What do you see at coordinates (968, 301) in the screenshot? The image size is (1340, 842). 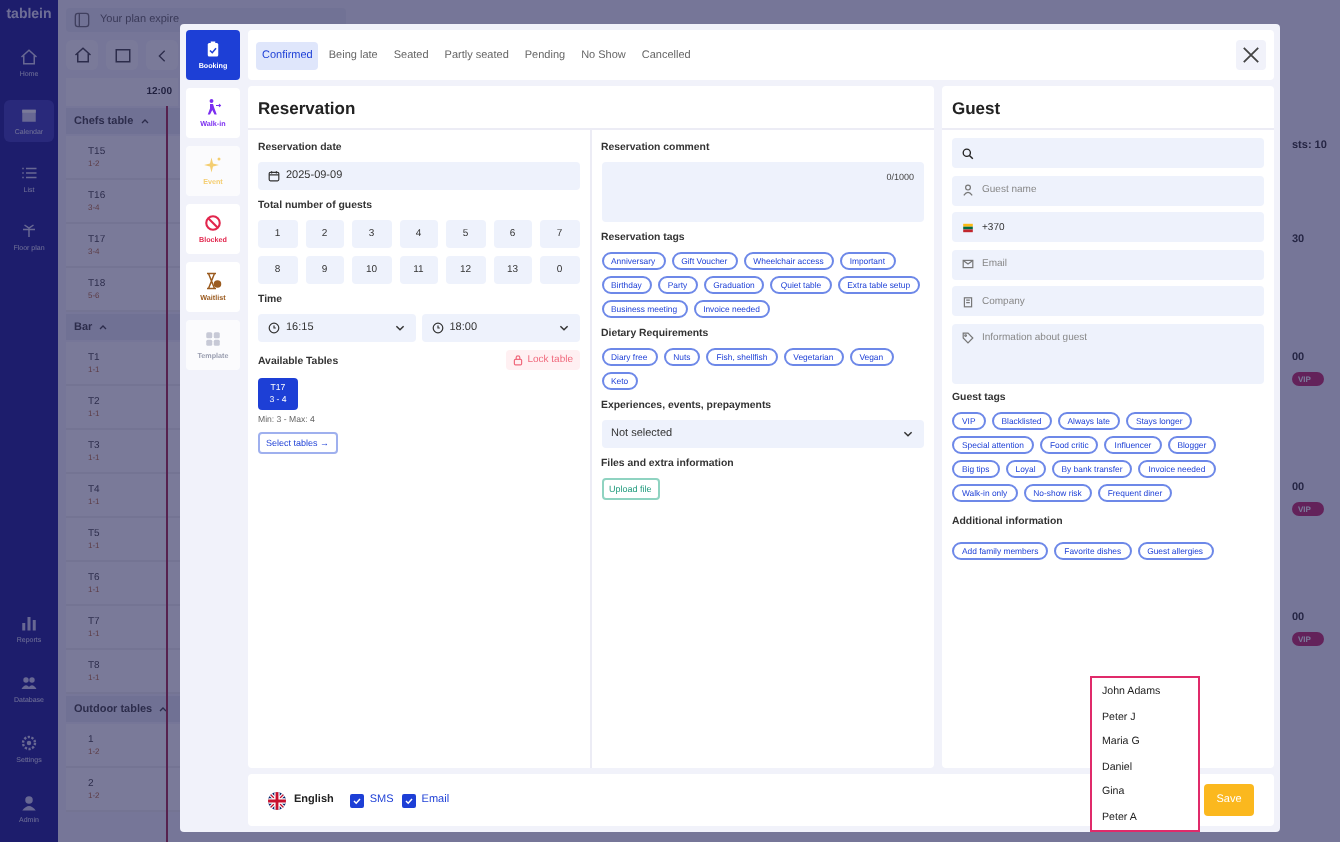 I see `building-icon` at bounding box center [968, 301].